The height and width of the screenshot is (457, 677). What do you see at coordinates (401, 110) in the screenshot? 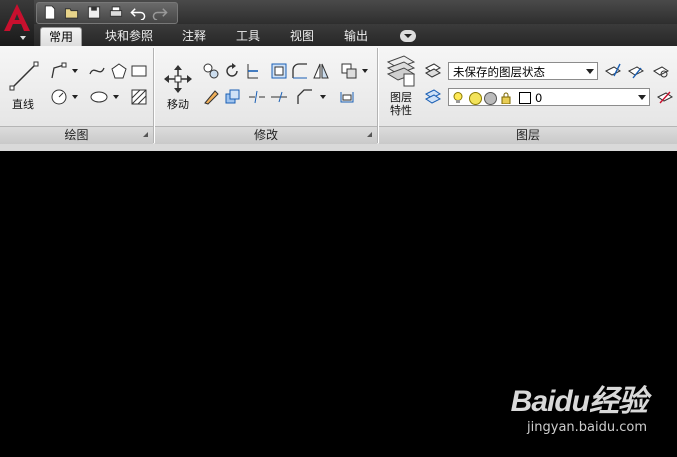
I see `layer-properties-label-line2: 特性` at bounding box center [401, 110].